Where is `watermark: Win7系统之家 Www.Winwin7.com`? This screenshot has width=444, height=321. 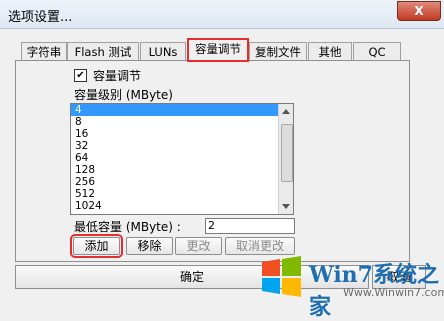 watermark: Win7系统之家 Www.Winwin7.com is located at coordinates (350, 287).